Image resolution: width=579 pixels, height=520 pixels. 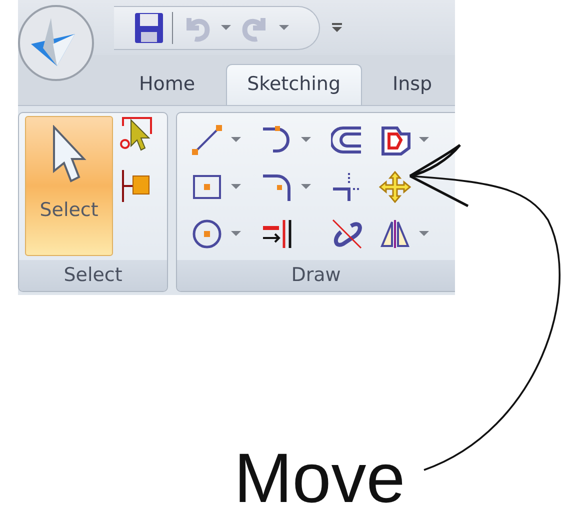 What do you see at coordinates (316, 275) in the screenshot?
I see `group-label: Draw` at bounding box center [316, 275].